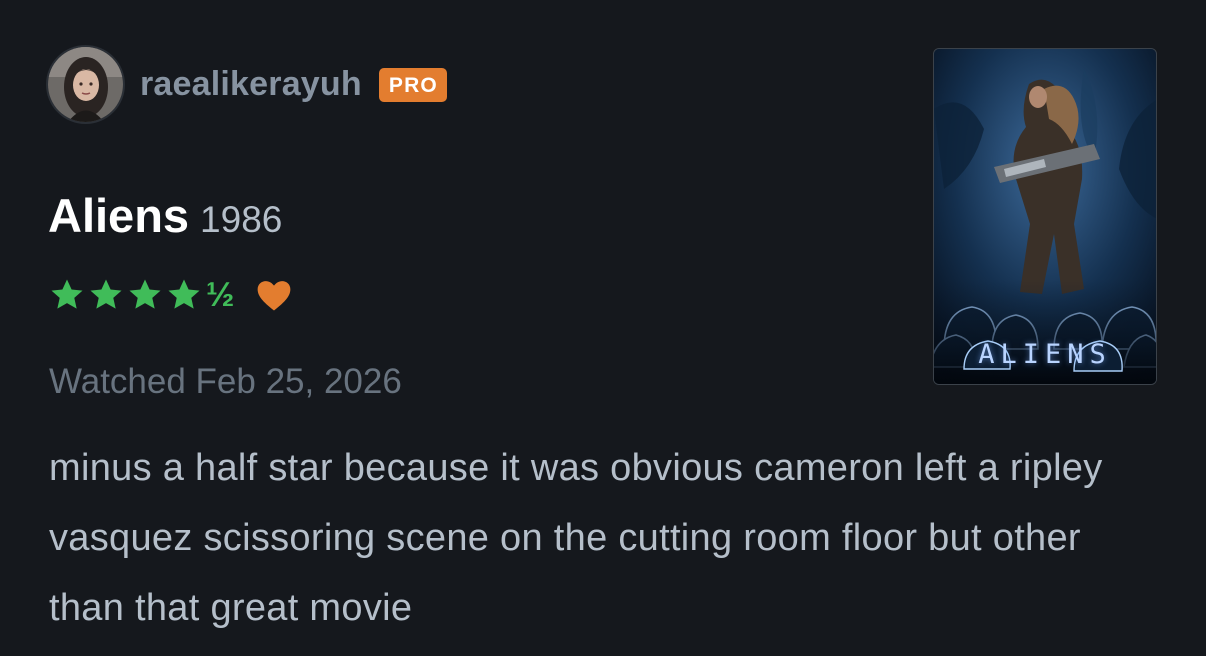 The width and height of the screenshot is (1206, 656). I want to click on pro-badge: PRO, so click(412, 84).